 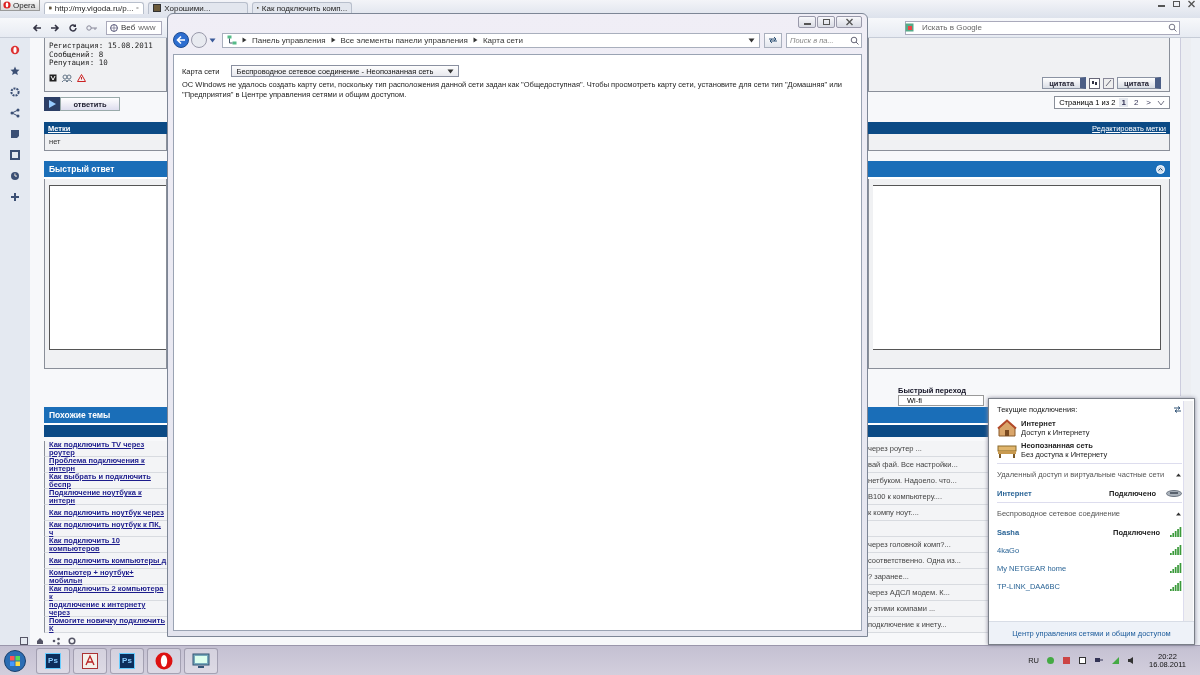 What do you see at coordinates (15, 197) in the screenshot?
I see `plus-icon` at bounding box center [15, 197].